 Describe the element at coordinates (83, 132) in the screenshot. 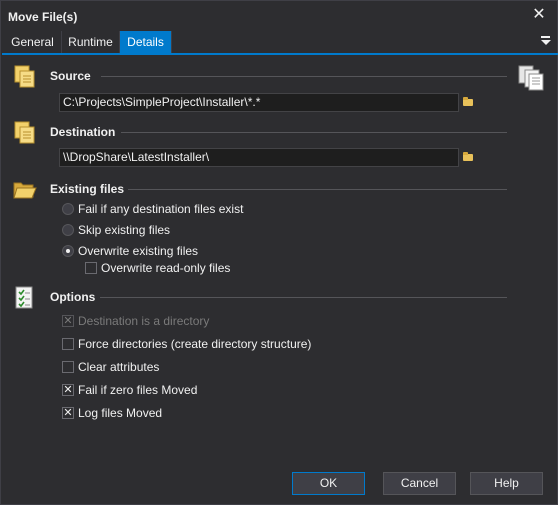

I see `destination-heading: Destination` at that location.